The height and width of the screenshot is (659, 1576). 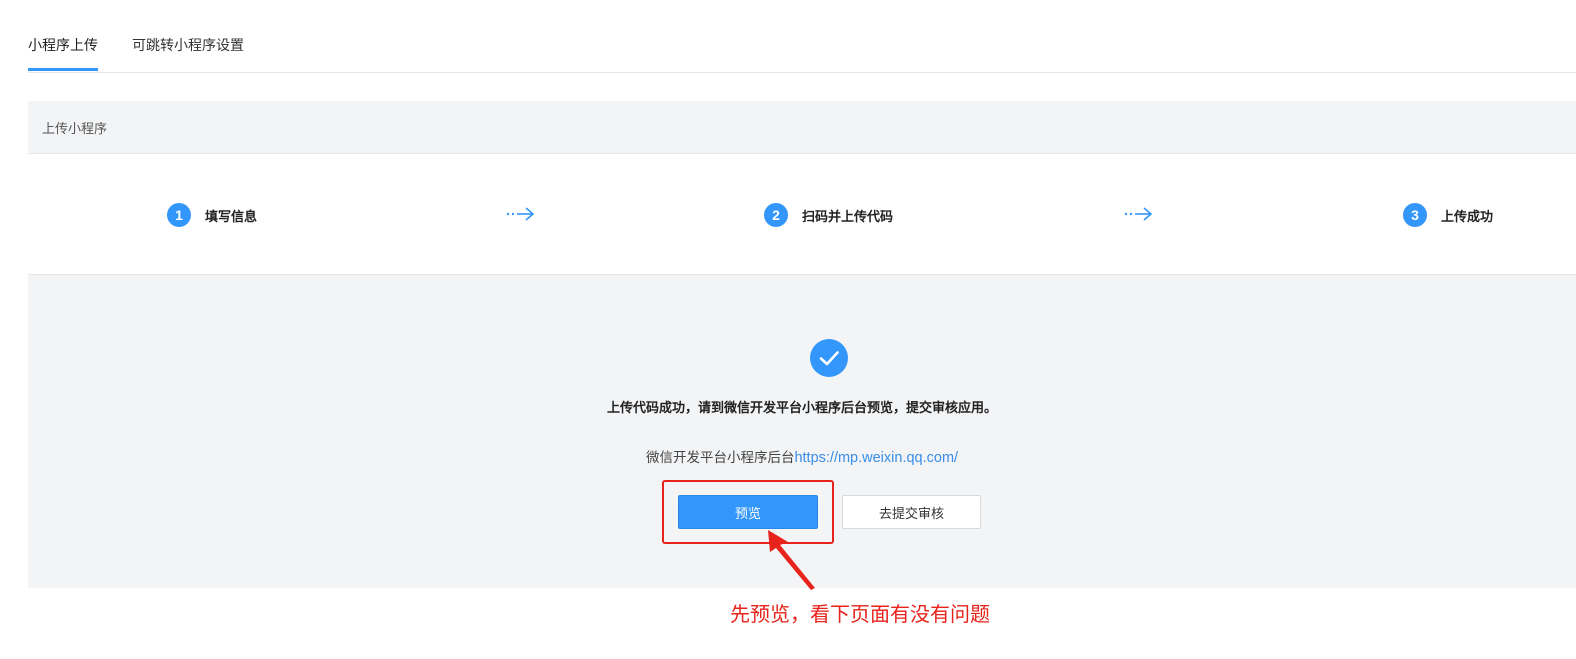 I want to click on link-prefix: 微信开发平台小程序后台, so click(x=720, y=458).